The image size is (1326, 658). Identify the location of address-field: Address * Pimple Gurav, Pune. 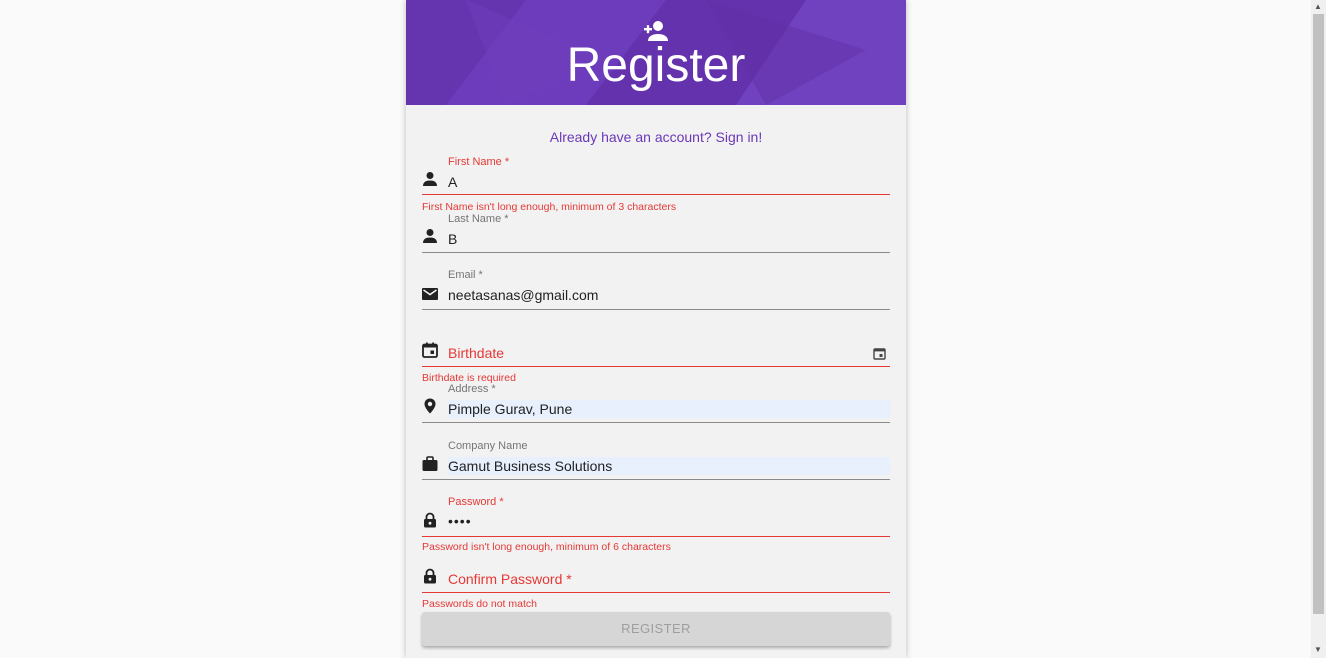
(656, 404).